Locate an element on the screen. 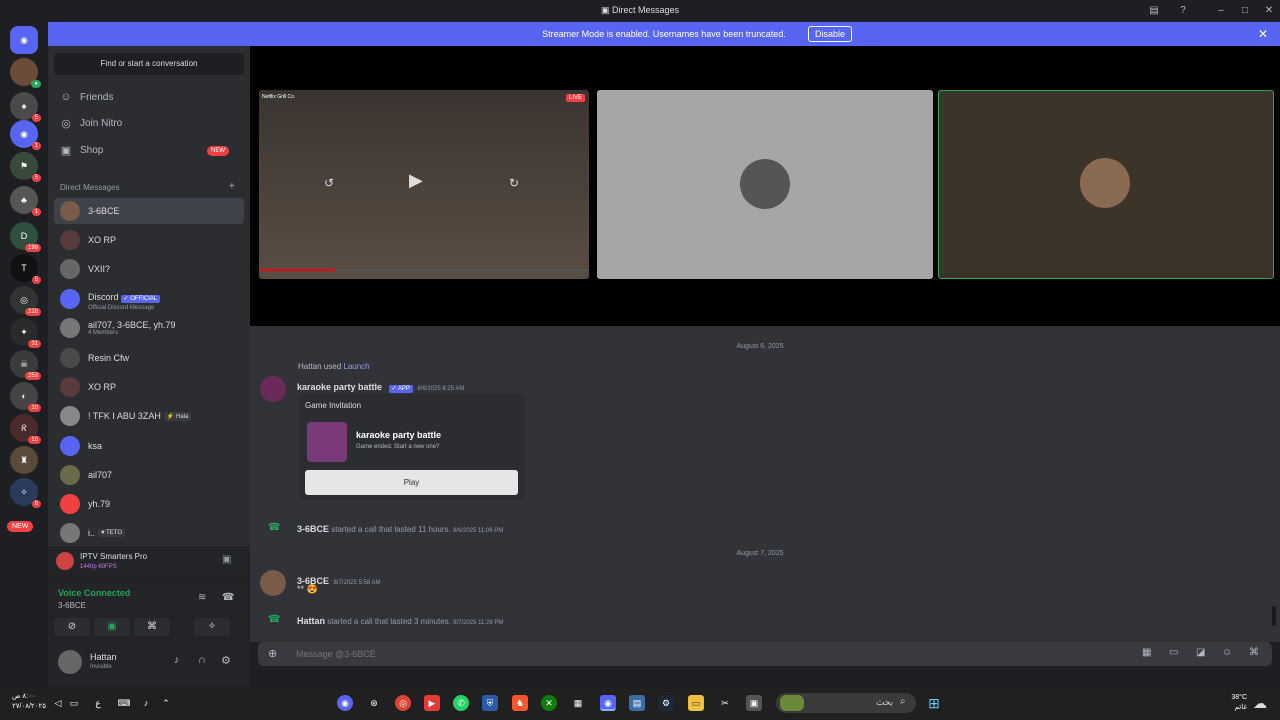  brave-icon: ♞ is located at coordinates (520, 703).